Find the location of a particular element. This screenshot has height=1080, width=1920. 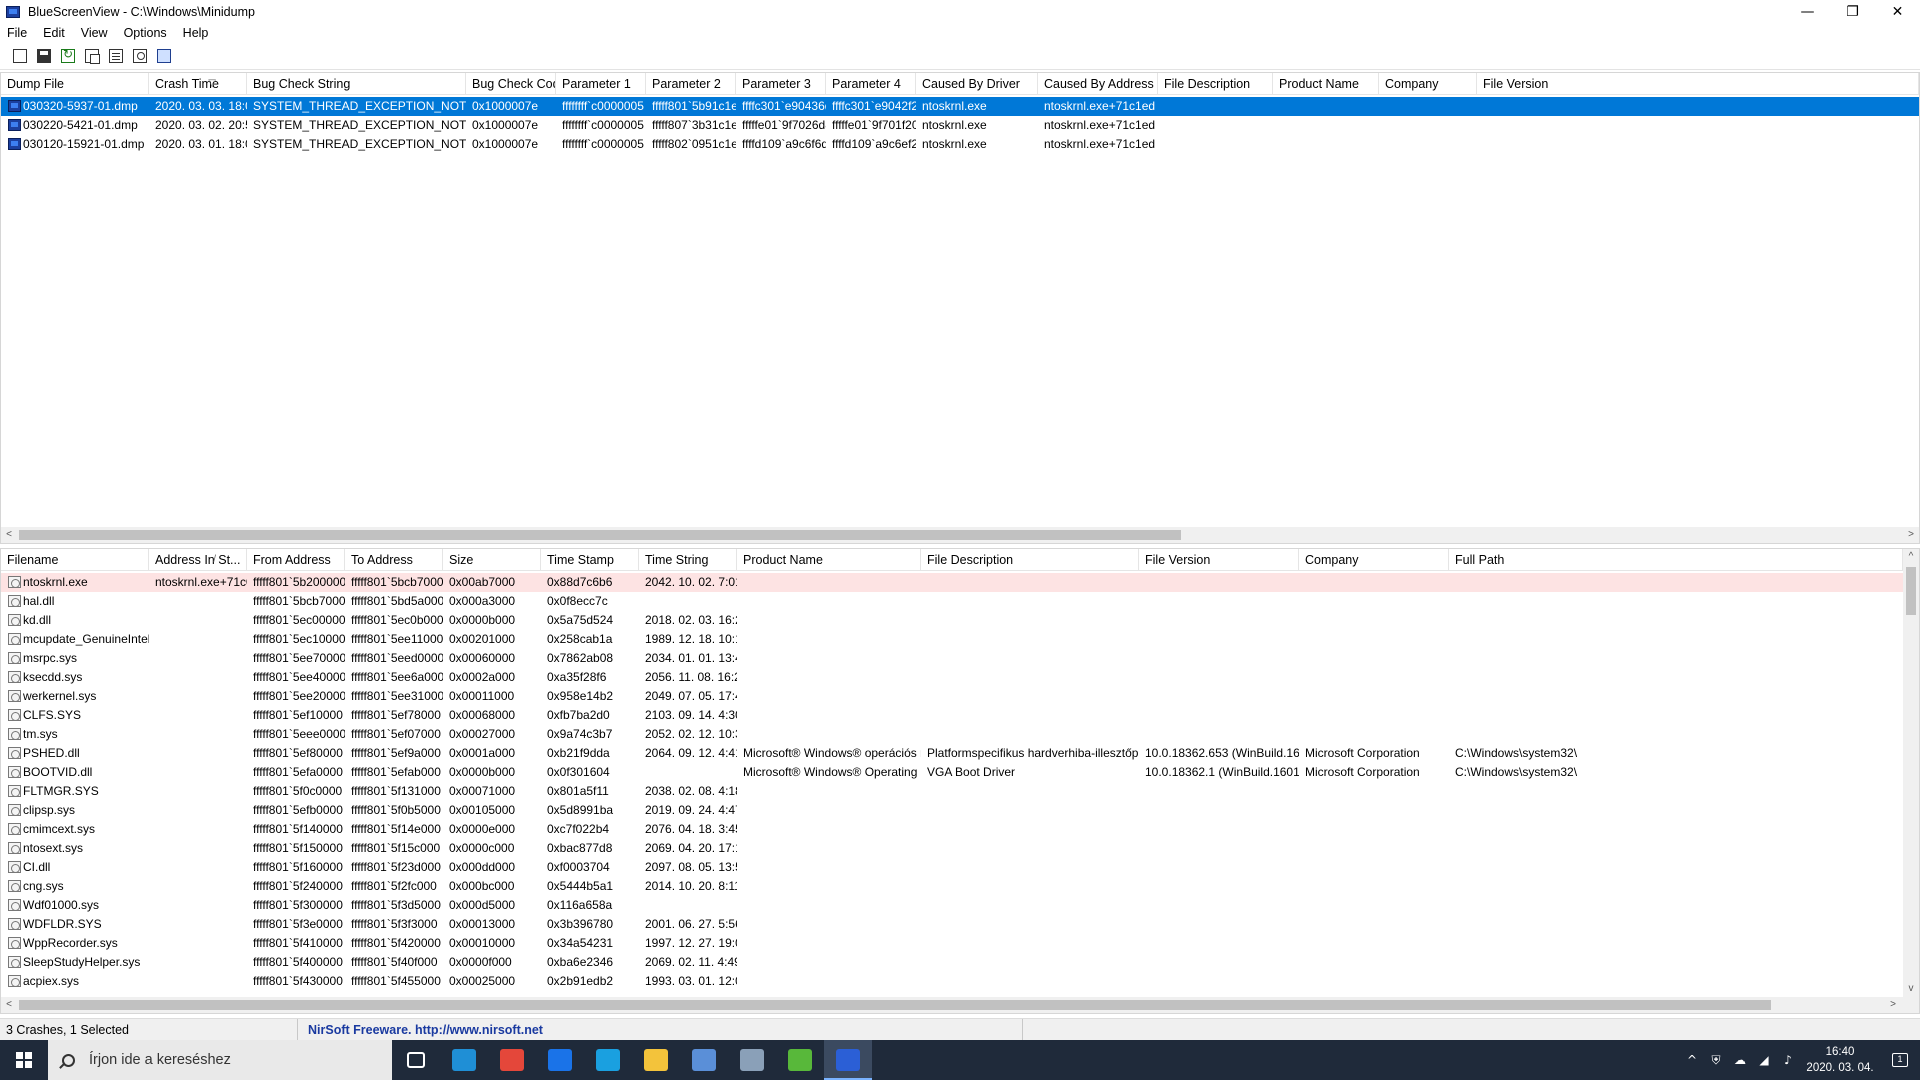

scroll-down-arrow: v is located at coordinates (1911, 989).